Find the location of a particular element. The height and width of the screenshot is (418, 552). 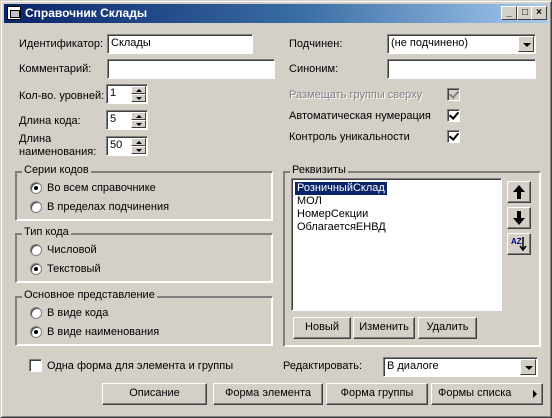

comment-label: Комментарий: is located at coordinates (55, 69).